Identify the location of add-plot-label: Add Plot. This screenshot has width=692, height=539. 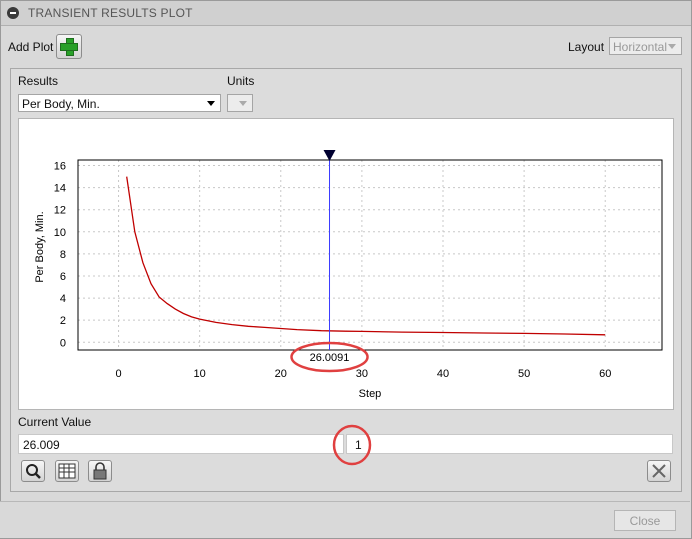
(31, 47).